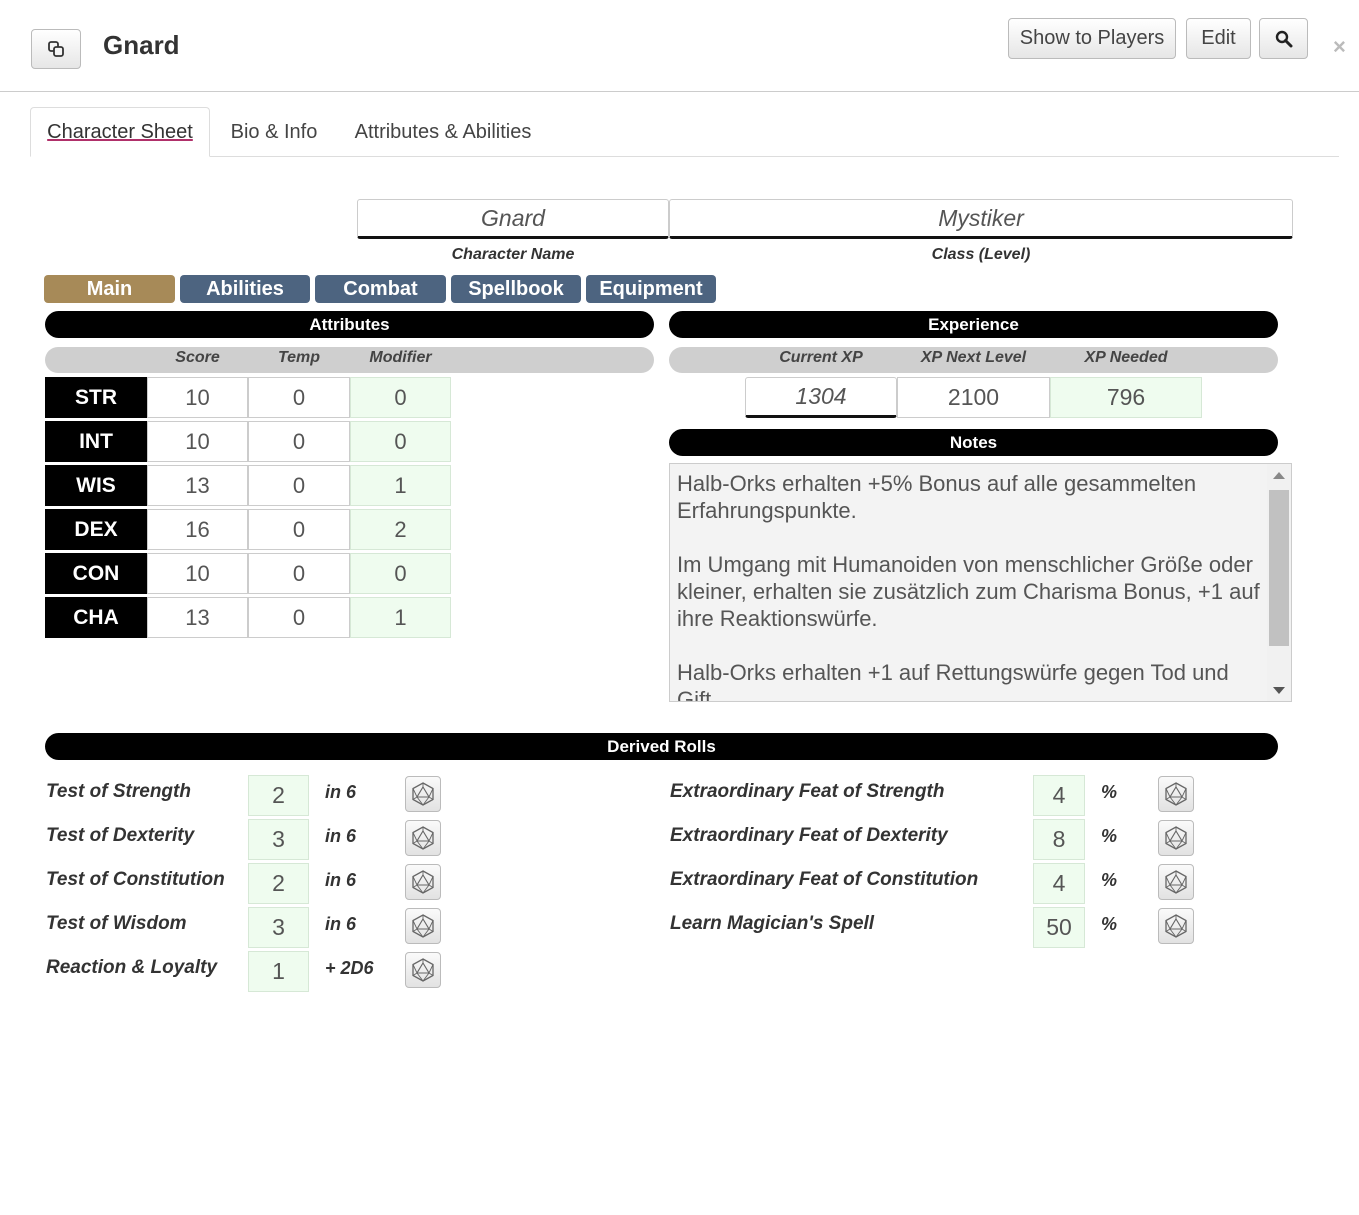 The height and width of the screenshot is (1215, 1359). I want to click on roll-label-test-of-strength: Test of Strength, so click(118, 791).